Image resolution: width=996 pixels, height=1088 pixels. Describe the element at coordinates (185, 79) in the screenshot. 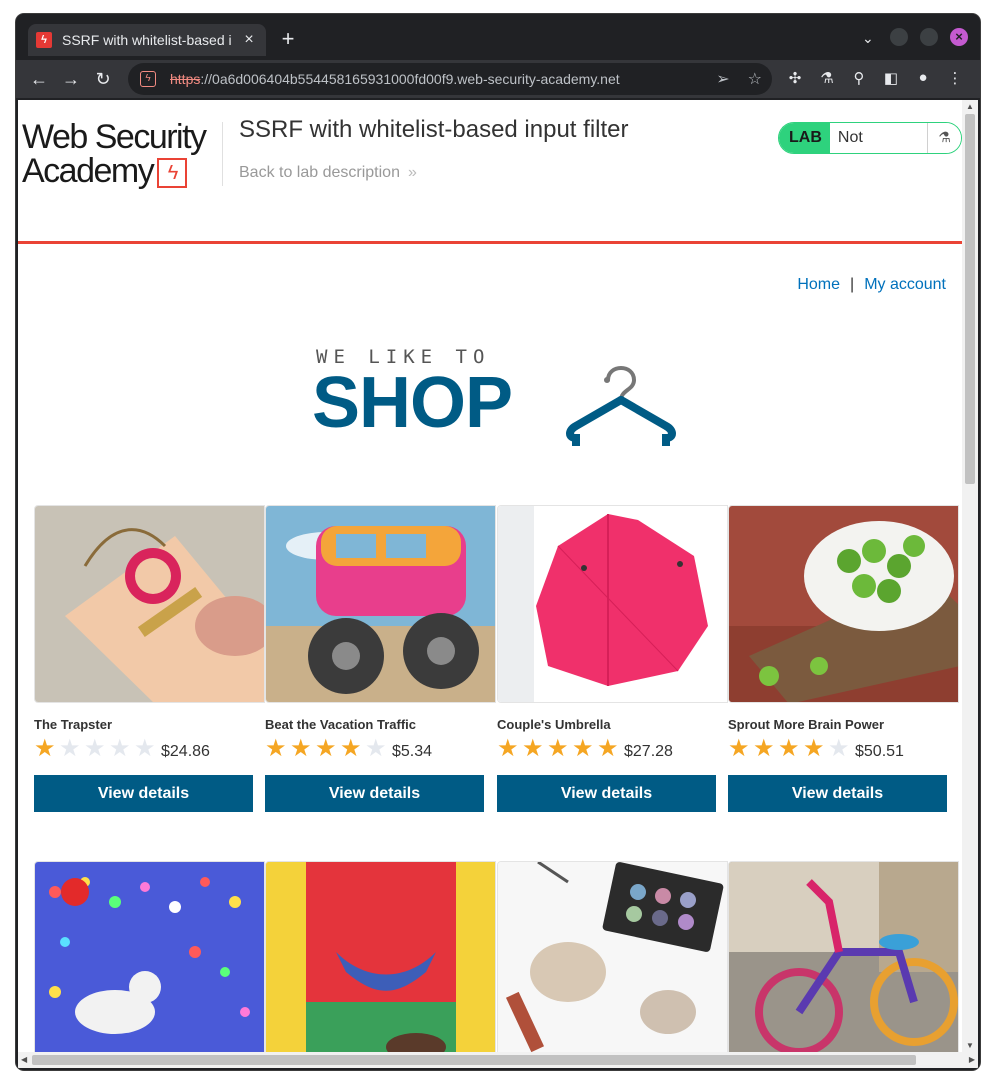

I see `url-scheme: https` at that location.